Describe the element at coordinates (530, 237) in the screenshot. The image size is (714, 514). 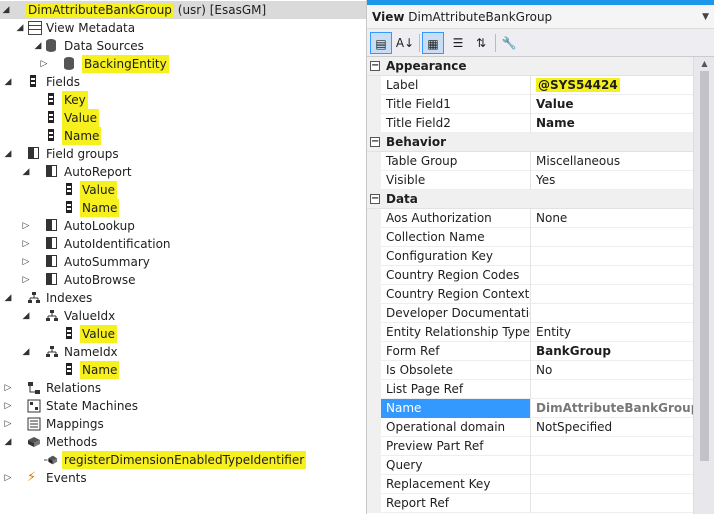
I see `property-row: Collection Name` at that location.